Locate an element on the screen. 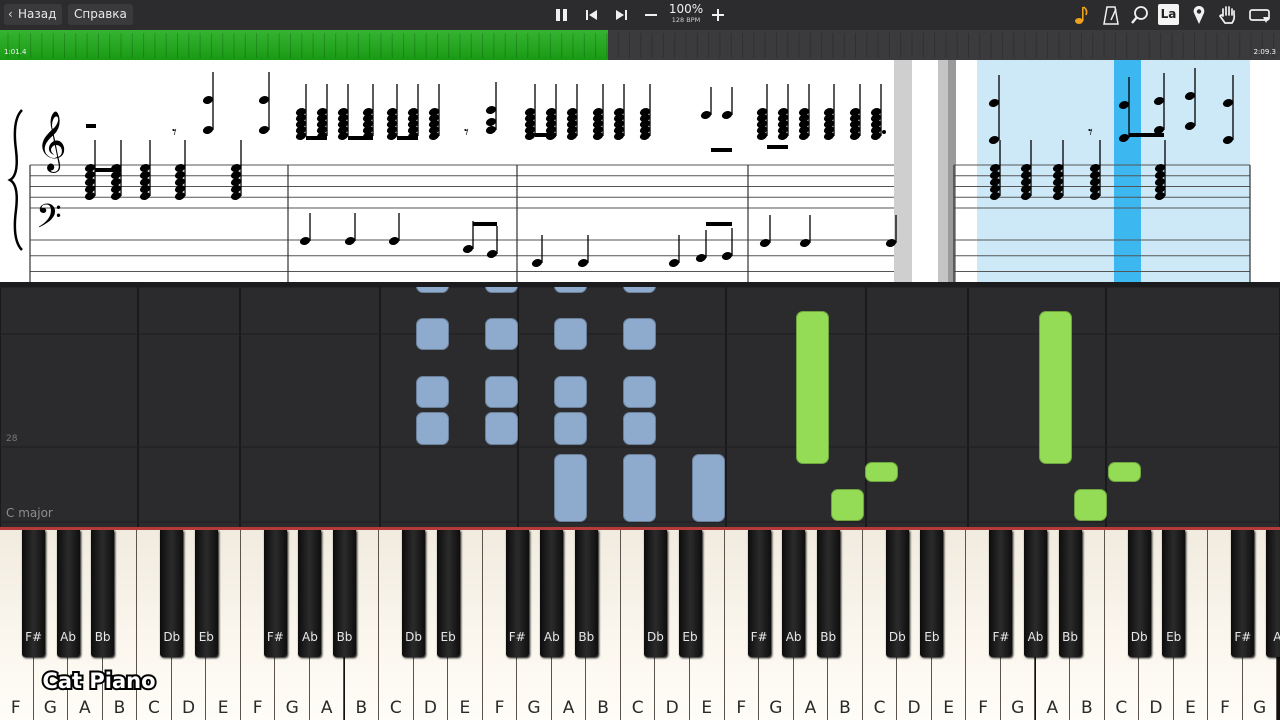 Image resolution: width=1280 pixels, height=720 pixels. skip-forward-button is located at coordinates (621, 15).